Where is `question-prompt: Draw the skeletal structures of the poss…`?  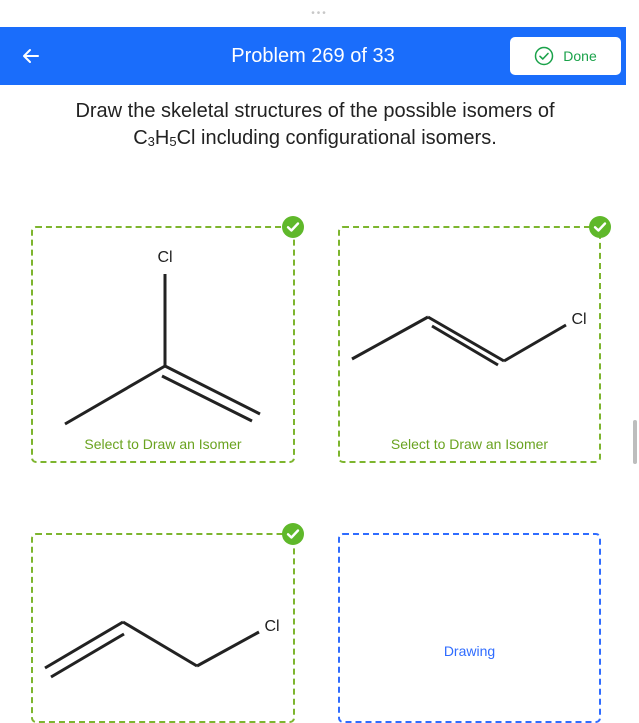 question-prompt: Draw the skeletal structures of the poss… is located at coordinates (315, 125).